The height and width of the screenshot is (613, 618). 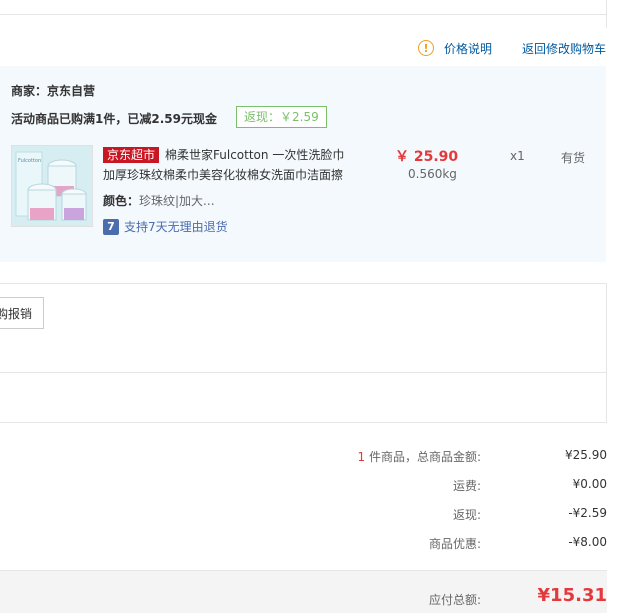 I want to click on return-policy: 7 支持7天无理由退货, so click(x=165, y=226).